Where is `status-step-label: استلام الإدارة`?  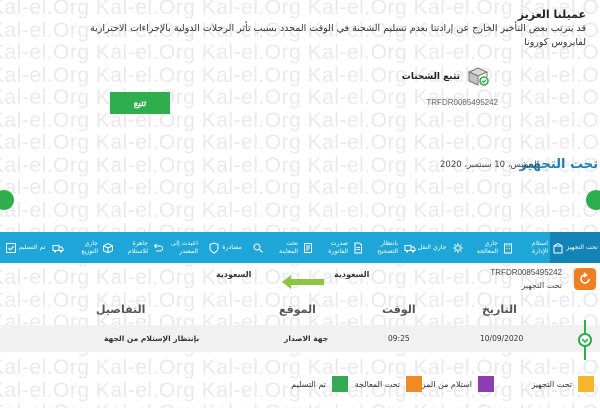
status-step-label: استلام الإدارة is located at coordinates (539, 247).